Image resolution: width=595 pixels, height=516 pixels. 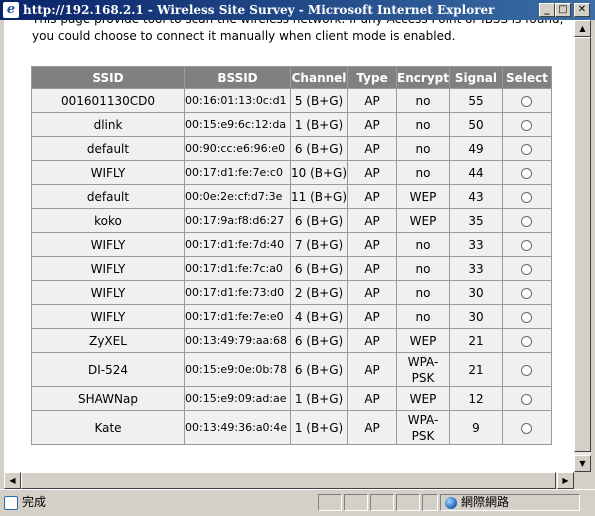 I want to click on table-row: koko 00:17:9a:f8:d6:27 6 (B+G) AP WEP 35, so click(x=291, y=220).